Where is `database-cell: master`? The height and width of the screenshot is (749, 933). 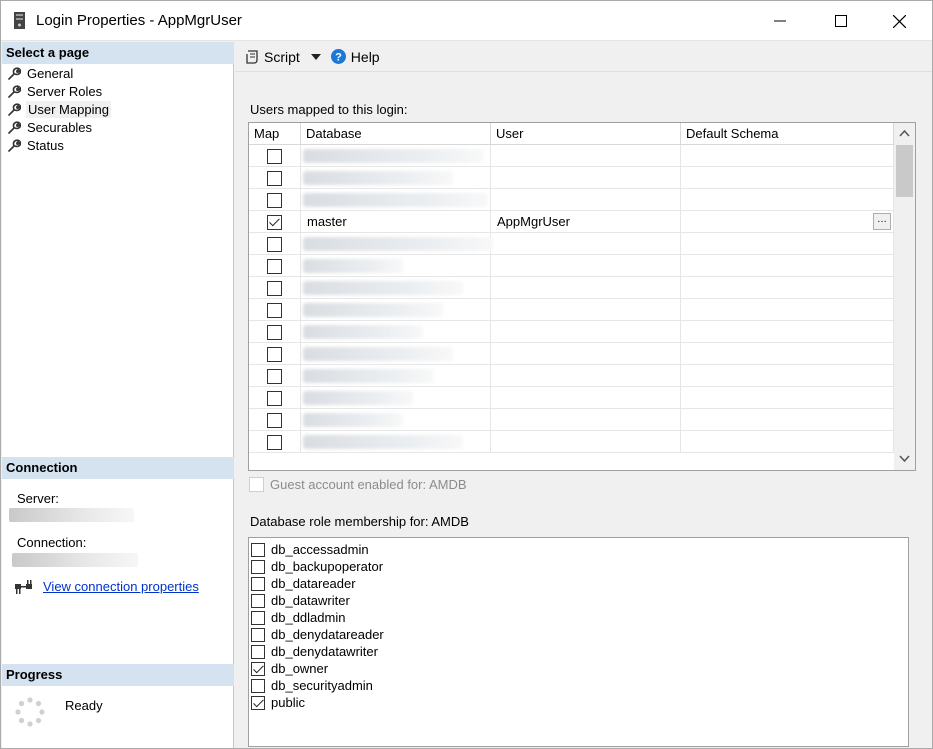
database-cell: master is located at coordinates (396, 222).